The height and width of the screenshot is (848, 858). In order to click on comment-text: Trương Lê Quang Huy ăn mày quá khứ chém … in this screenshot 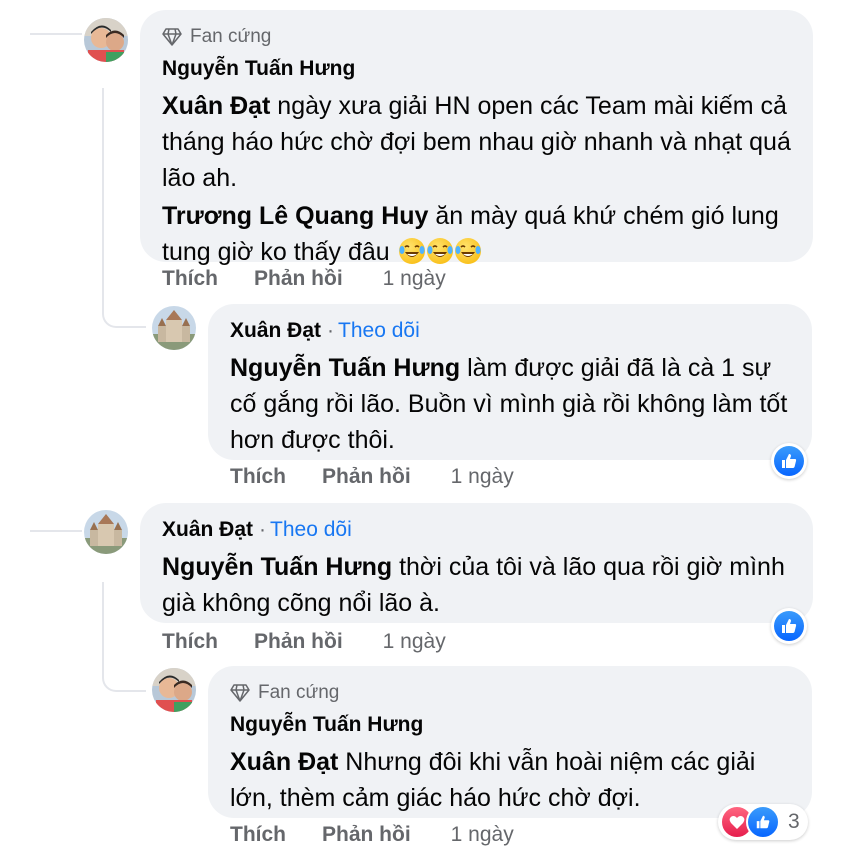, I will do `click(470, 234)`.